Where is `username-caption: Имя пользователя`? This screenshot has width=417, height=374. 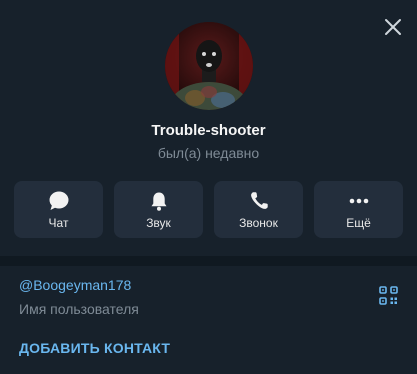 username-caption: Имя пользователя is located at coordinates (79, 309).